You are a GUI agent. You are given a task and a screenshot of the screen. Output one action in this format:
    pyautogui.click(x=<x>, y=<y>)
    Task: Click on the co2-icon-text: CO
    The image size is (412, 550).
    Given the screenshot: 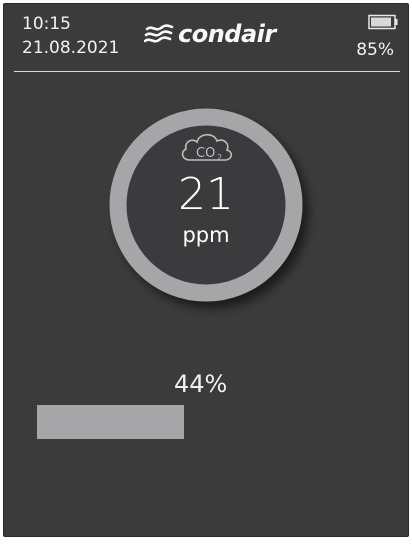 What is the action you would take?
    pyautogui.click(x=205, y=153)
    